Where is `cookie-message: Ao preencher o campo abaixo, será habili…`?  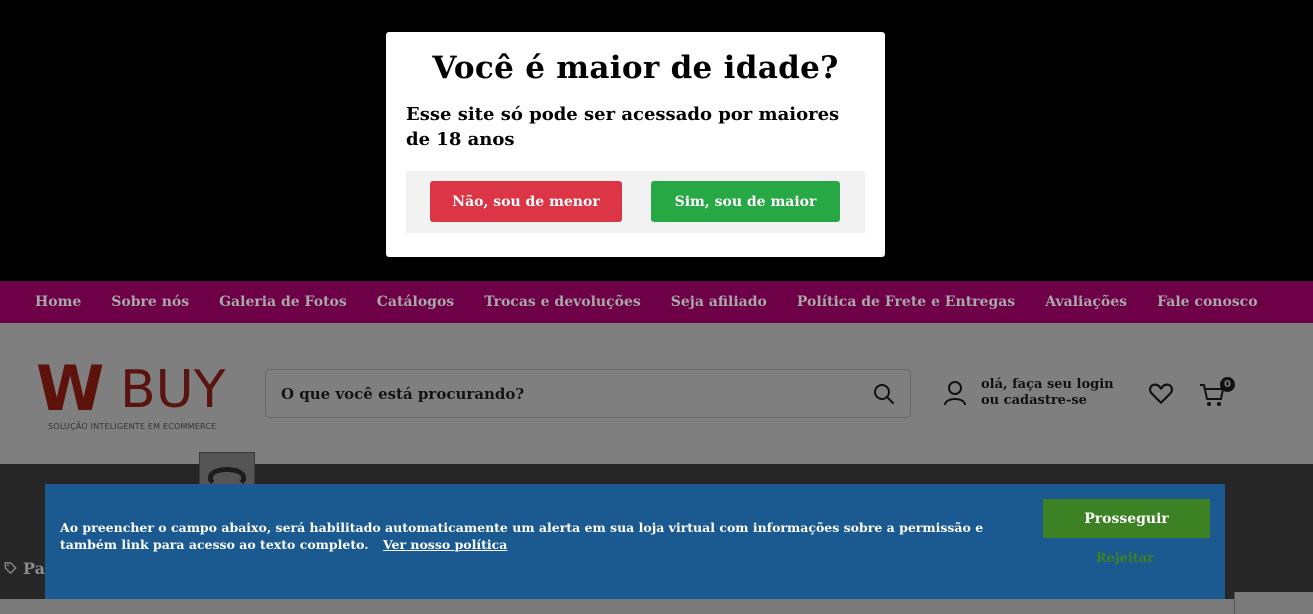 cookie-message: Ao preencher o campo abaixo, será habili… is located at coordinates (522, 536).